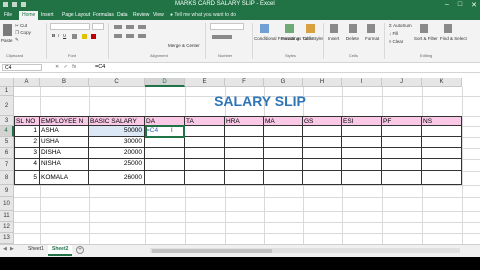  I want to click on sort-filter-icon, so click(424, 28).